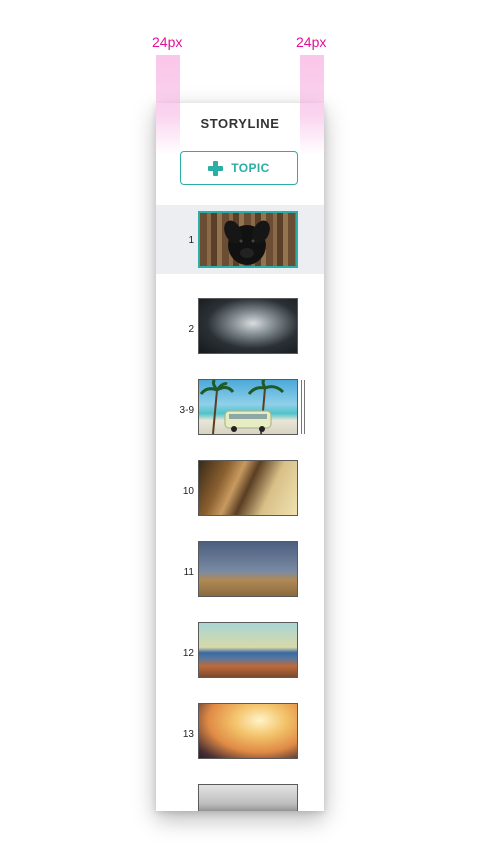 This screenshot has height=865, width=486. What do you see at coordinates (191, 329) in the screenshot?
I see `slide-number: 2` at bounding box center [191, 329].